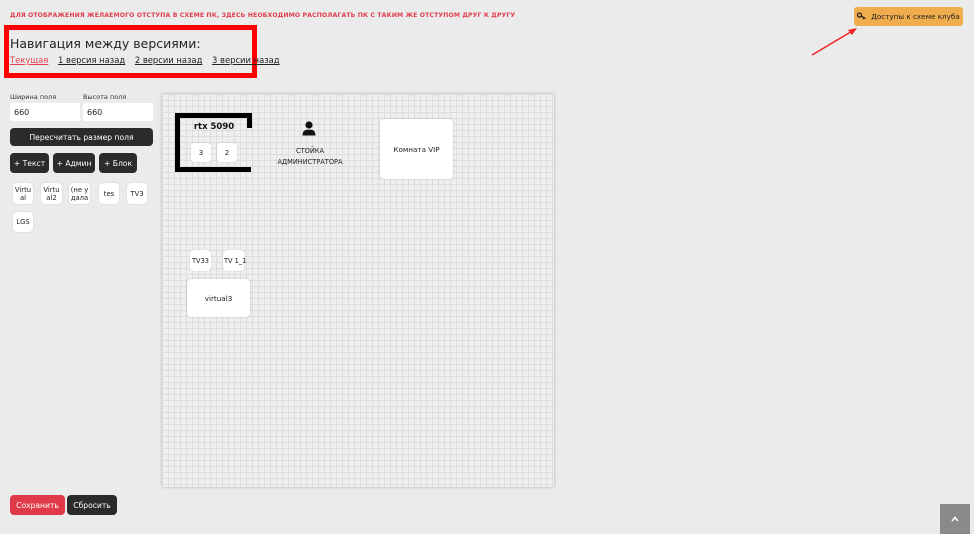 The image size is (974, 534). I want to click on version-link-2-back: 2 версии назад, so click(169, 60).